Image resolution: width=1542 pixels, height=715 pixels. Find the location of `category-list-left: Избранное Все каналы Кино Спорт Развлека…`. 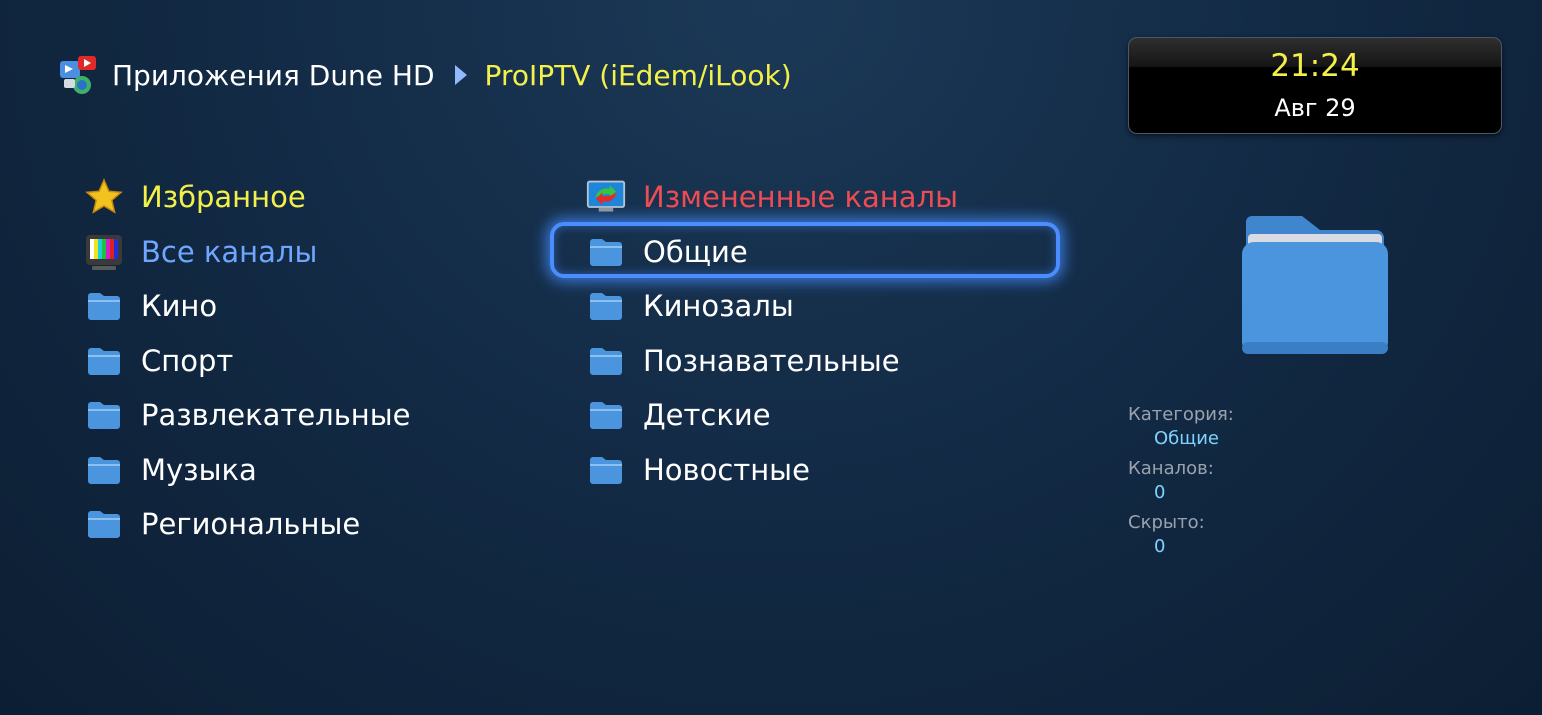

category-list-left: Избранное Все каналы Кино Спорт Развлека… is located at coordinates (247, 361).